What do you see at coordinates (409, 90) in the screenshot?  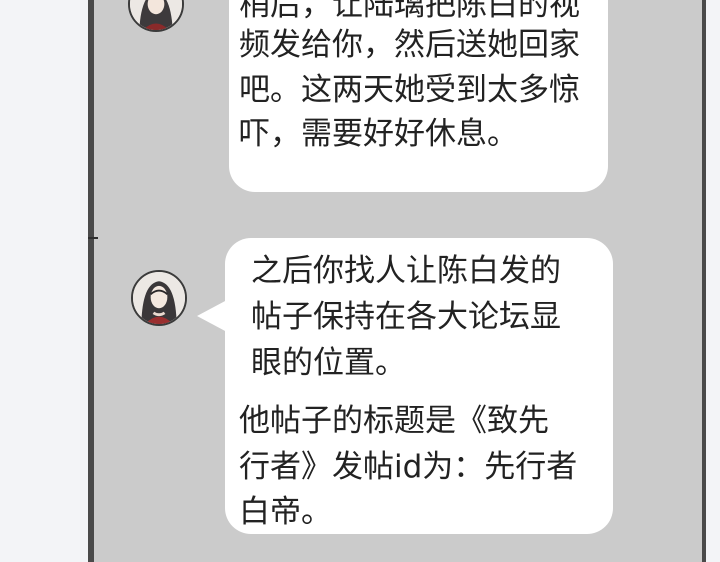 I see `message-text-line: 吧。这两天她受到太多惊` at bounding box center [409, 90].